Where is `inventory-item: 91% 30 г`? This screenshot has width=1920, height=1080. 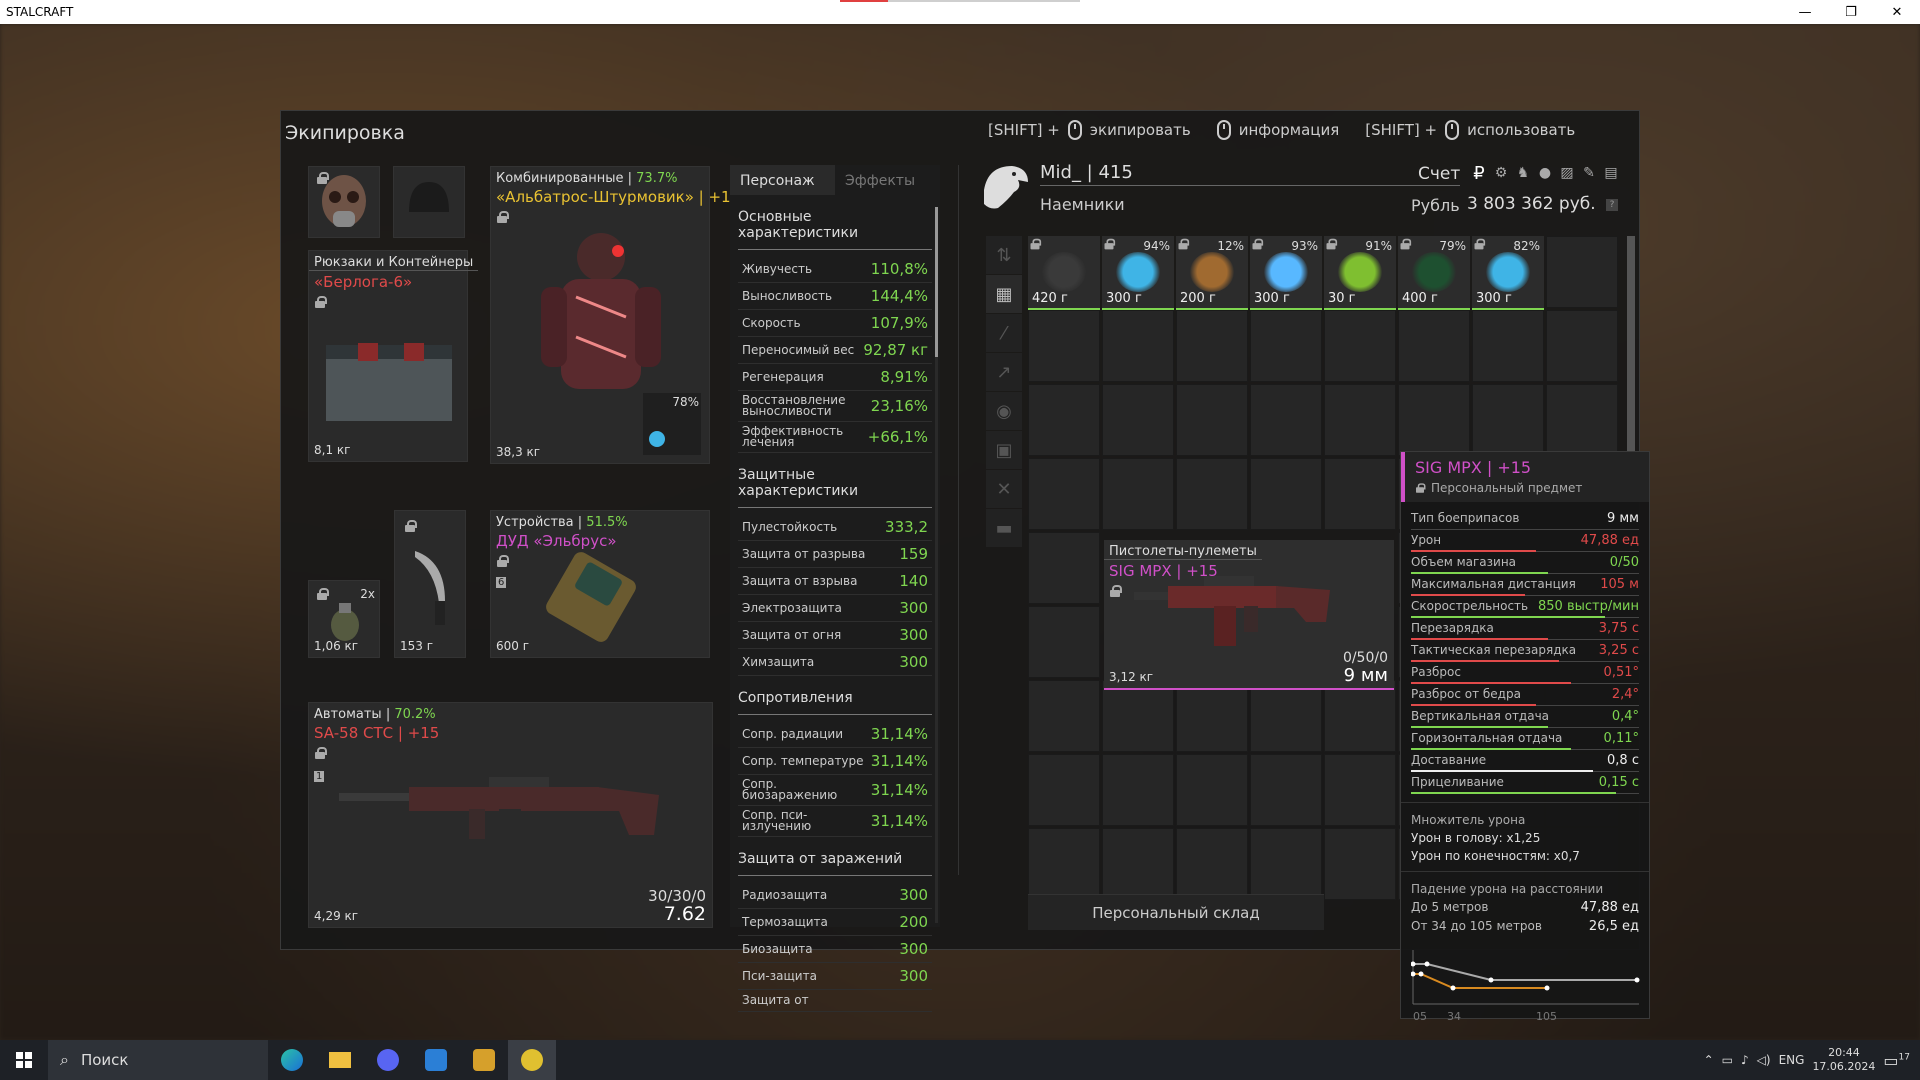 inventory-item: 91% 30 г is located at coordinates (1360, 273).